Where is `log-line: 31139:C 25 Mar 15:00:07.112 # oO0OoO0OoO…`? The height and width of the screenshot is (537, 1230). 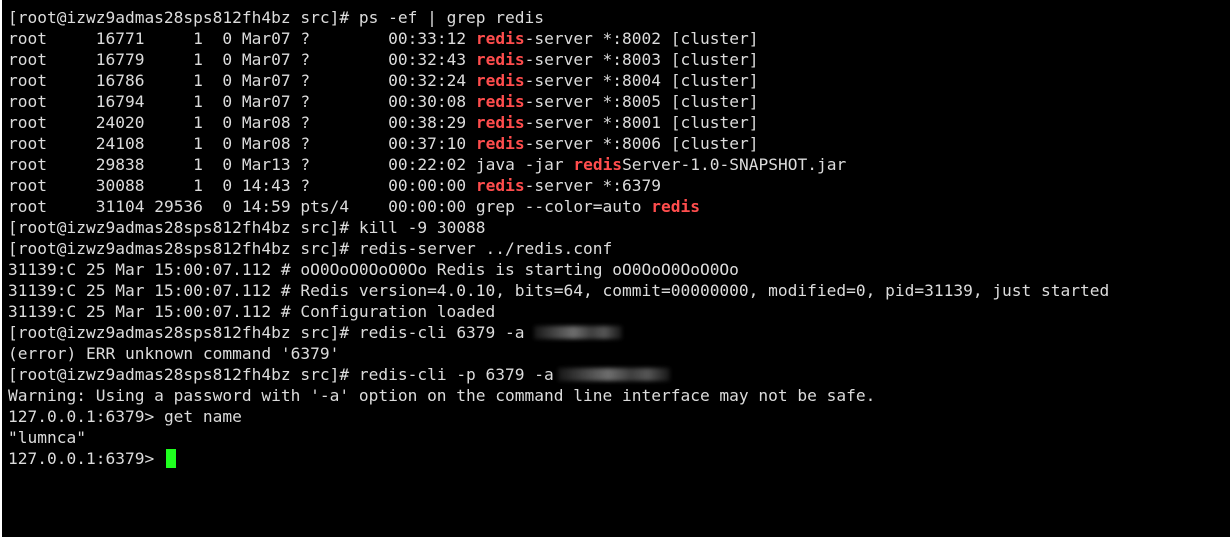
log-line: 31139:C 25 Mar 15:00:07.112 # oO0OoO0OoO… is located at coordinates (373, 269).